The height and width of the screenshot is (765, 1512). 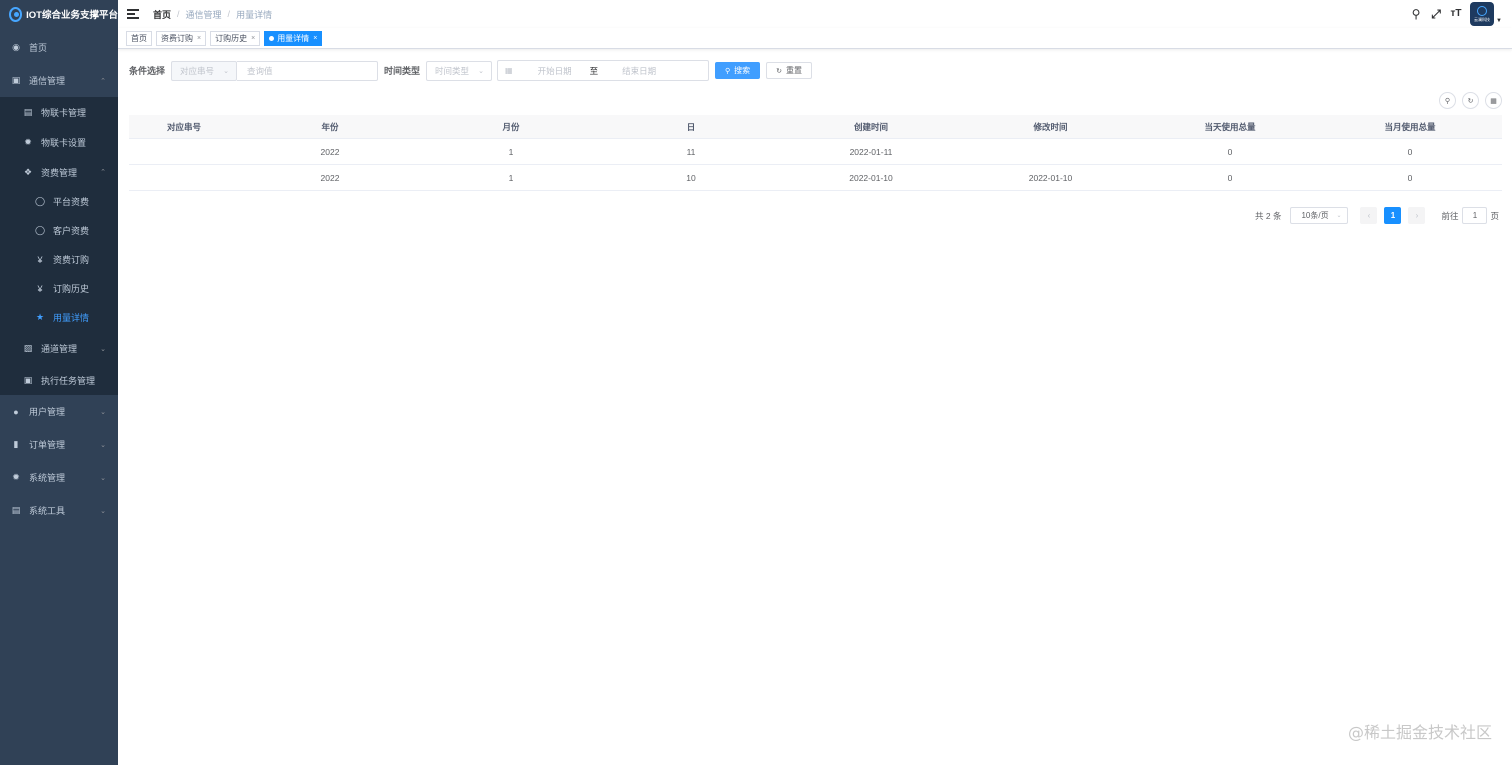 What do you see at coordinates (691, 177) in the screenshot?
I see `table-cell: 10` at bounding box center [691, 177].